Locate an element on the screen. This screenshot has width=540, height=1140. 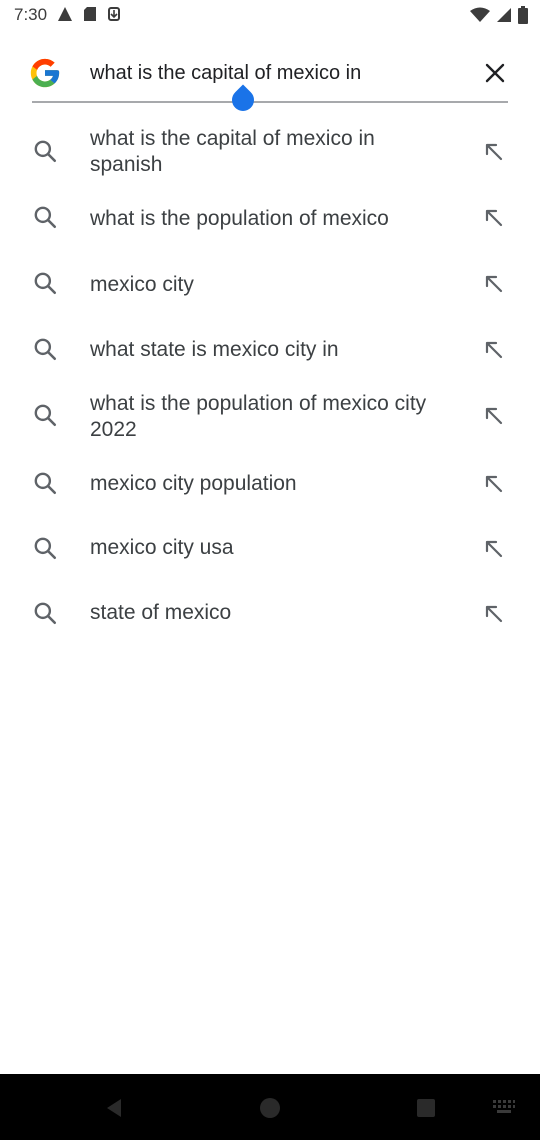
close-icon is located at coordinates (495, 73).